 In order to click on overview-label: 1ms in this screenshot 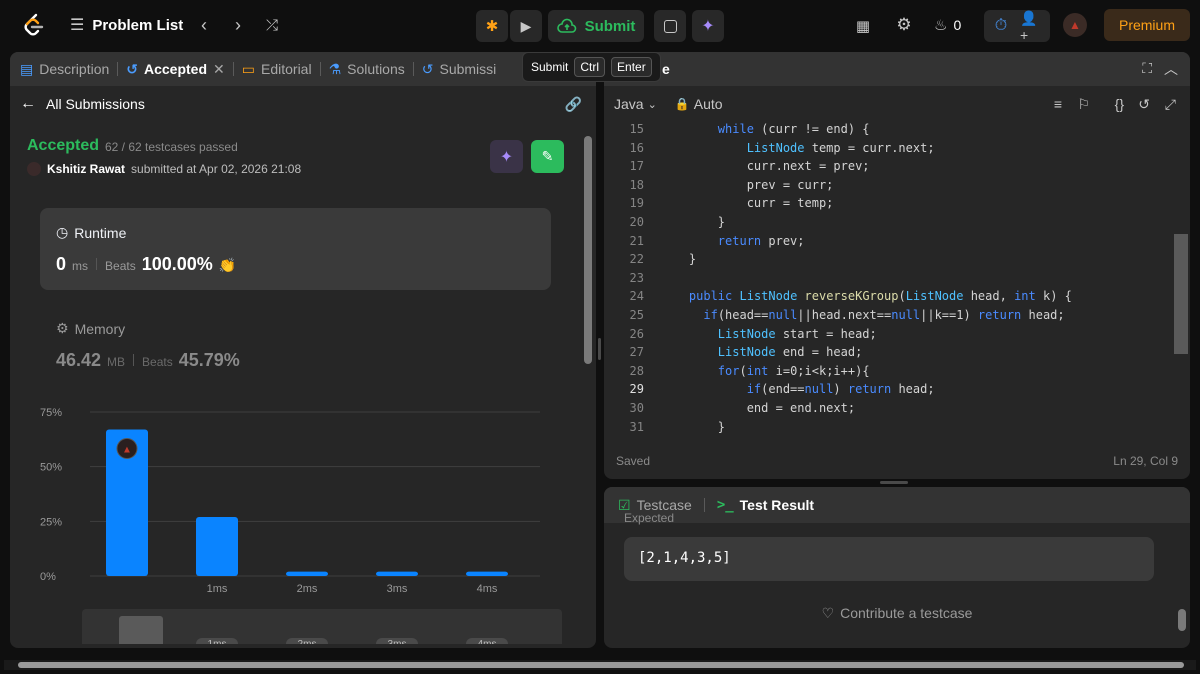, I will do `click(217, 641)`.